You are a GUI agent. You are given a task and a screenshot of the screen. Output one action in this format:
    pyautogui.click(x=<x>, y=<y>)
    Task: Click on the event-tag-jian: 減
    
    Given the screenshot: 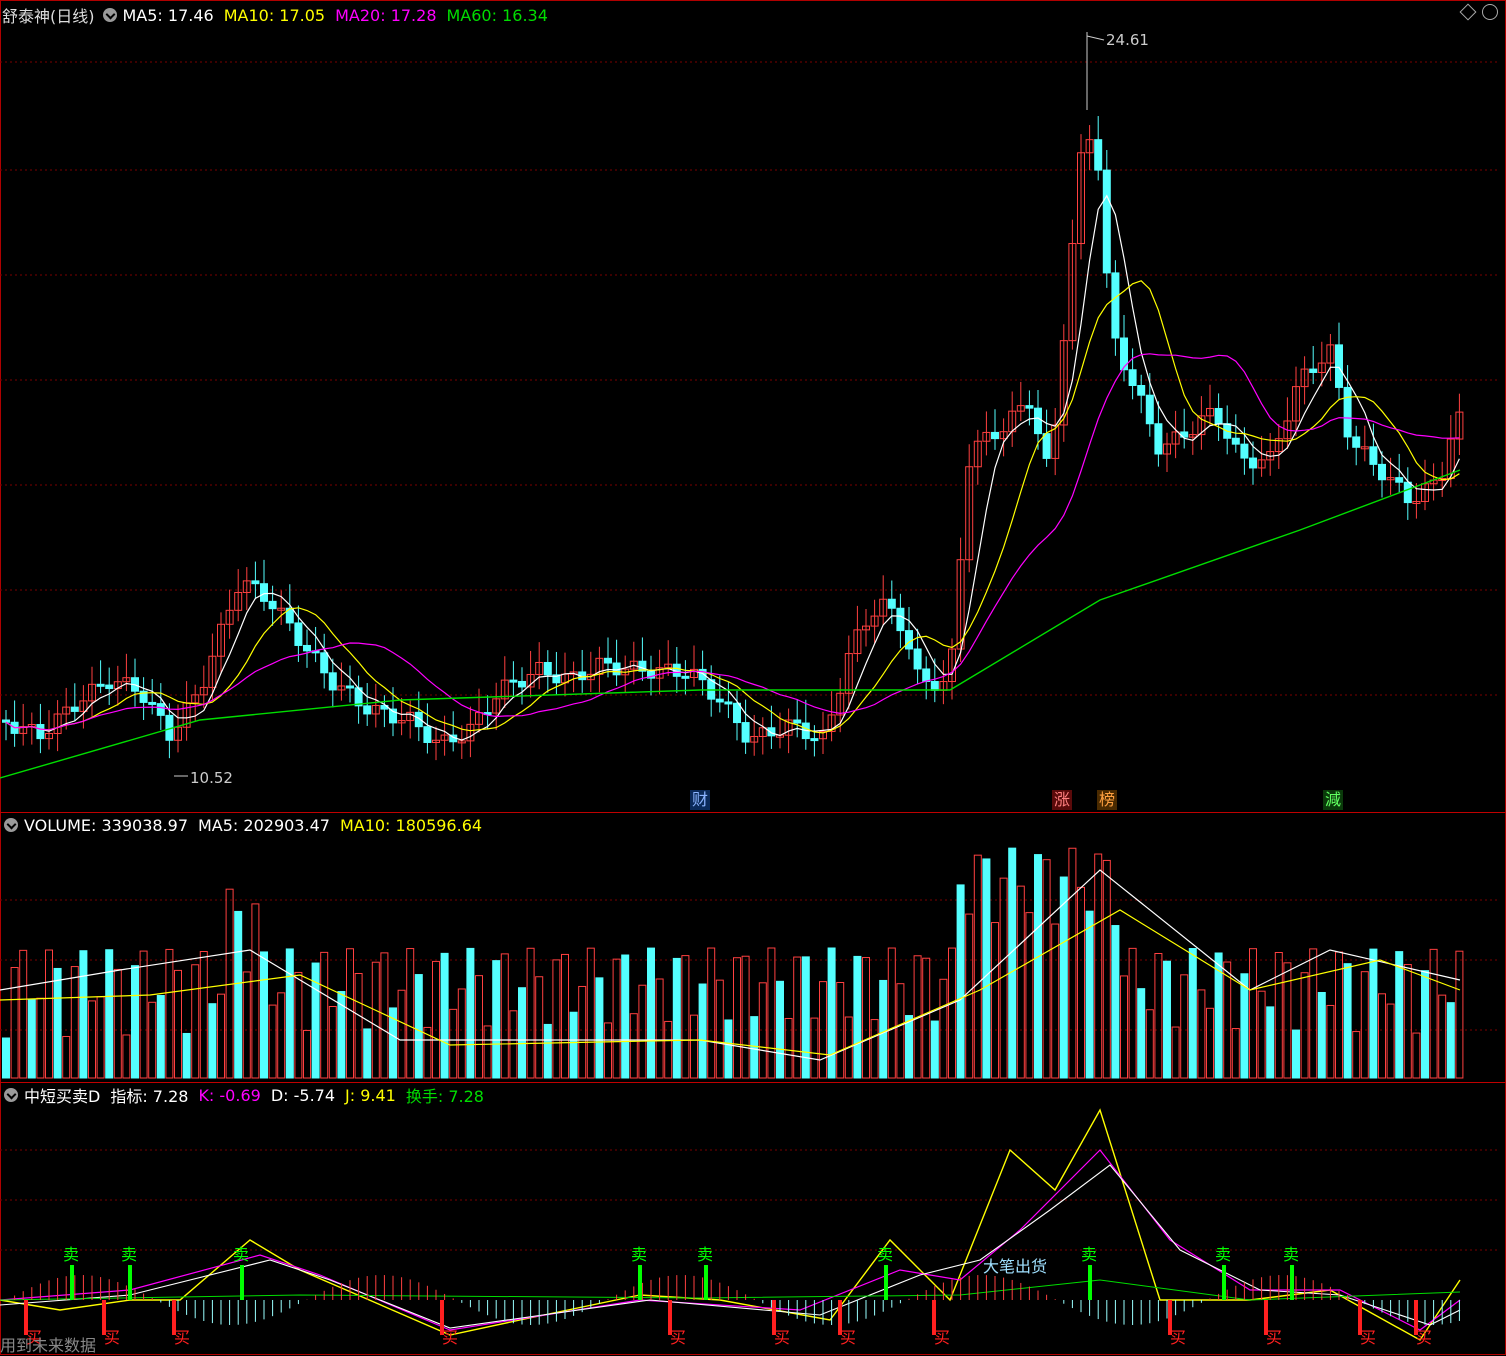 What is the action you would take?
    pyautogui.click(x=1333, y=800)
    